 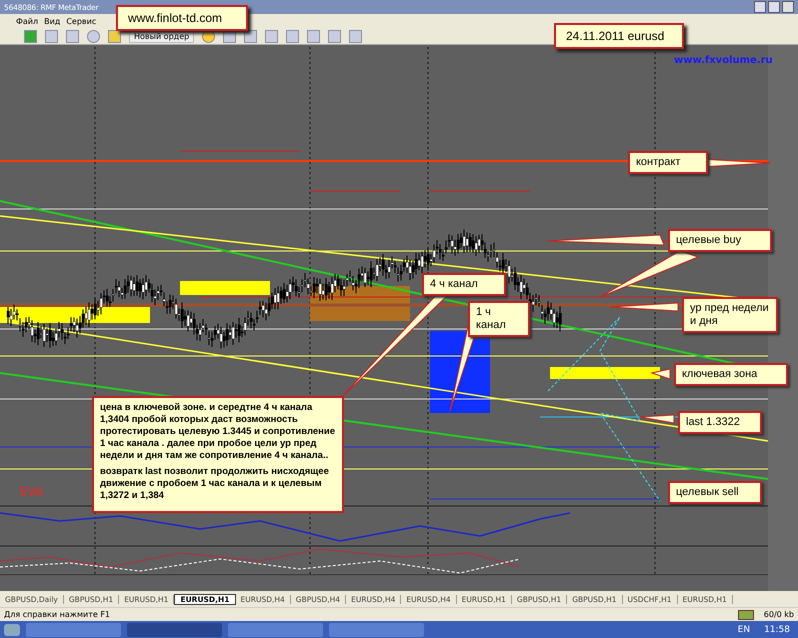 I want to click on callout-label: 4 ч канал, so click(x=464, y=284).